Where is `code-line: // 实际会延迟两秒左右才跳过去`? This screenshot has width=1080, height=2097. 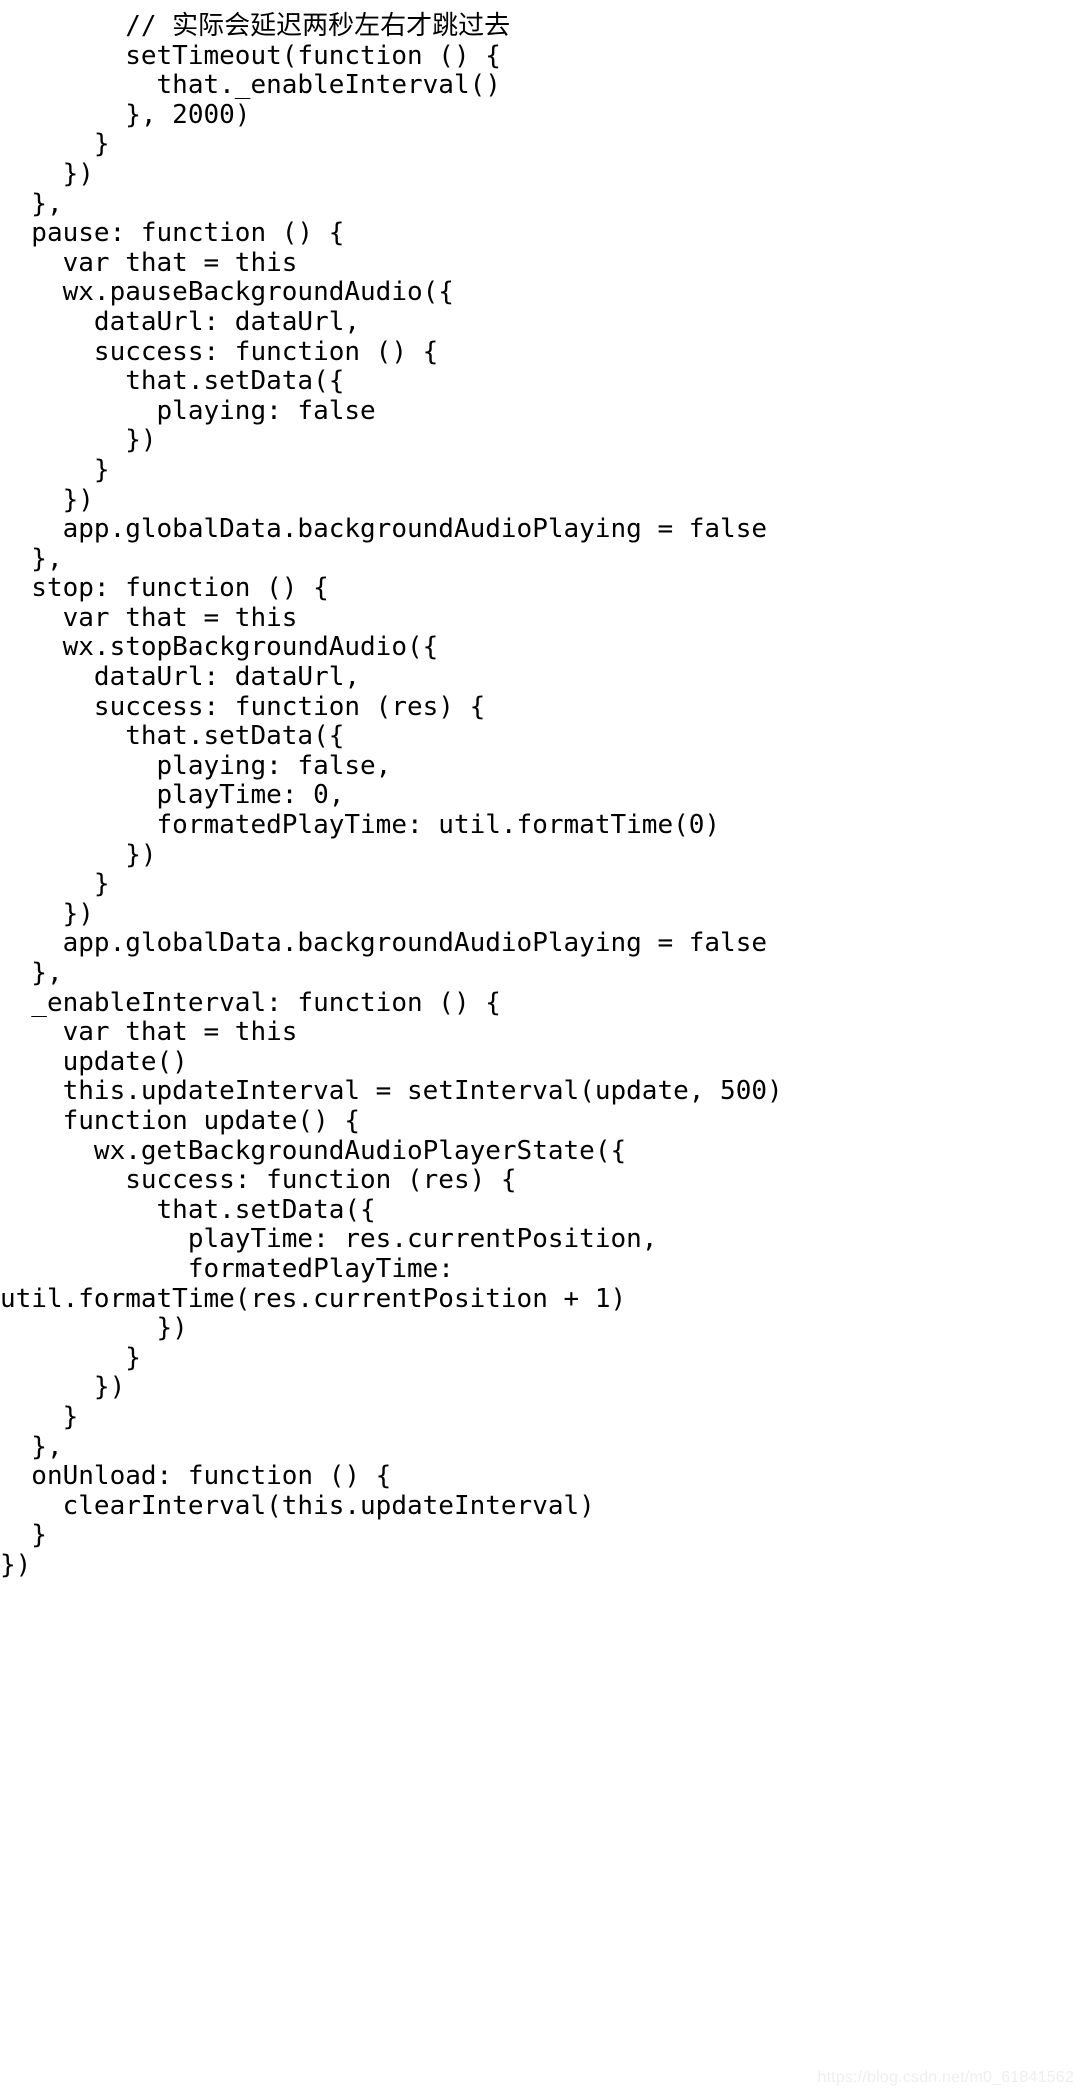 code-line: // 实际会延迟两秒左右才跳过去 is located at coordinates (255, 26).